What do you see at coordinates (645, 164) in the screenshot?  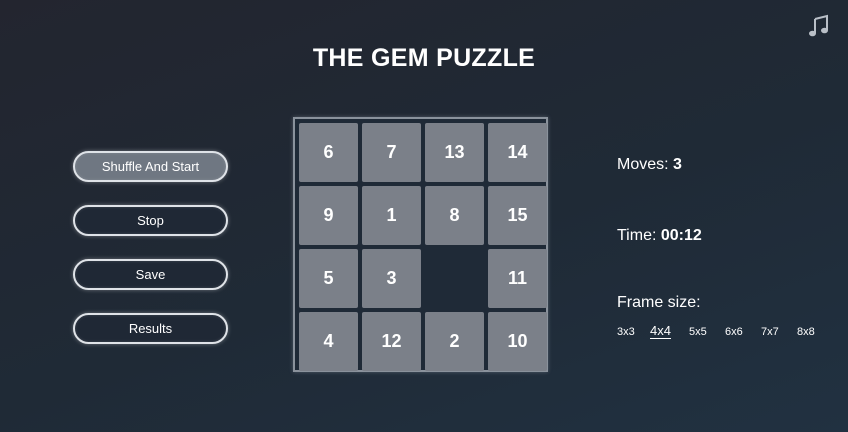 I see `moves-label: Moves:` at bounding box center [645, 164].